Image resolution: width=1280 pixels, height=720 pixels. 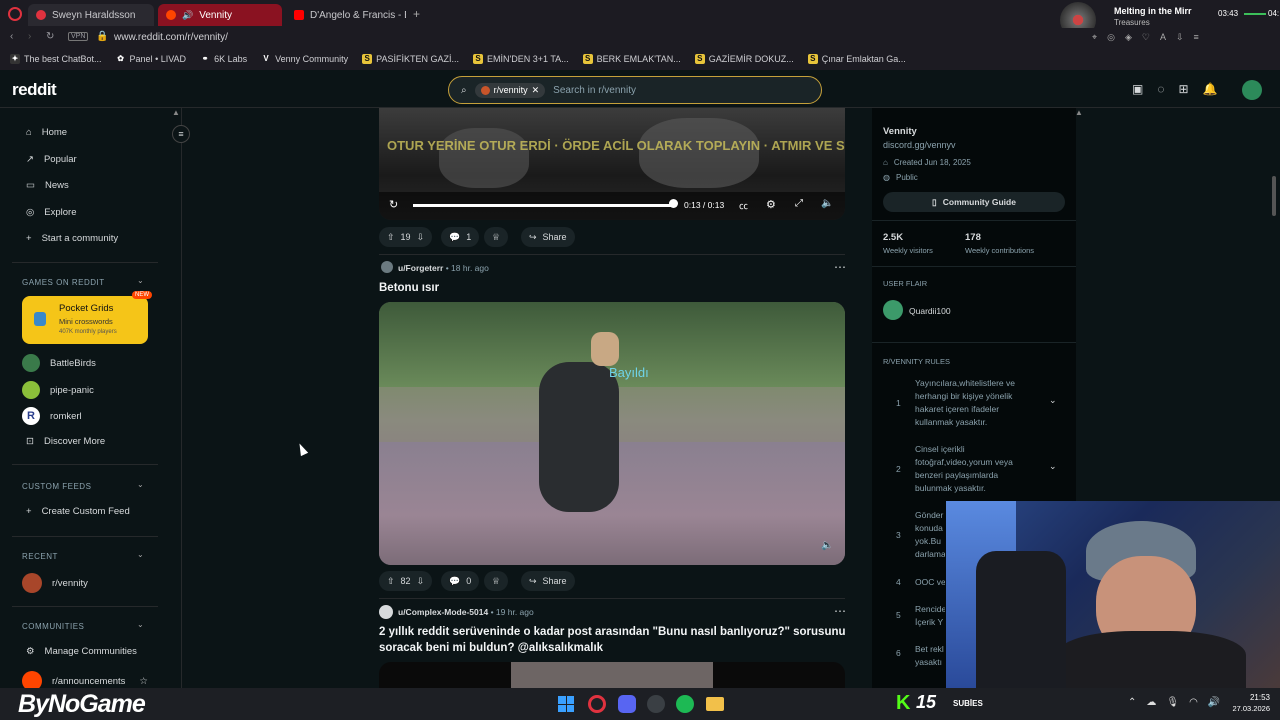 I want to click on volume-icon: 🔊, so click(x=1214, y=702).